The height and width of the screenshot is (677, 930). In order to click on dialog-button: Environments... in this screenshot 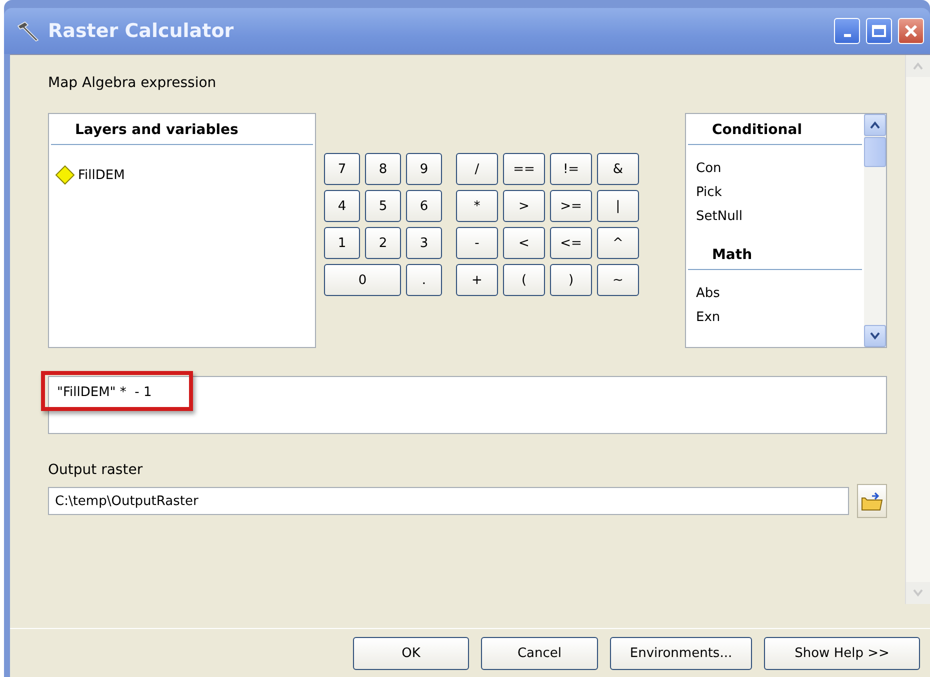, I will do `click(681, 653)`.